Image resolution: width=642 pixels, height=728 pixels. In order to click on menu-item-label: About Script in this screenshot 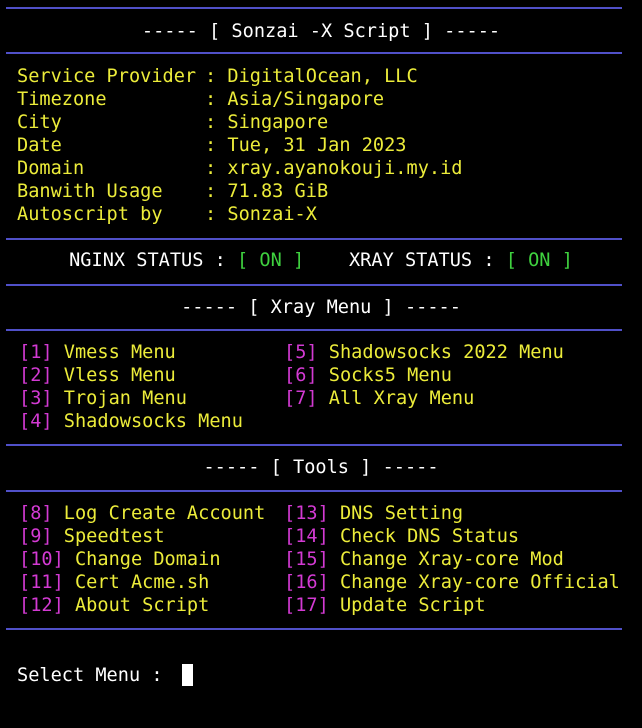, I will do `click(142, 605)`.